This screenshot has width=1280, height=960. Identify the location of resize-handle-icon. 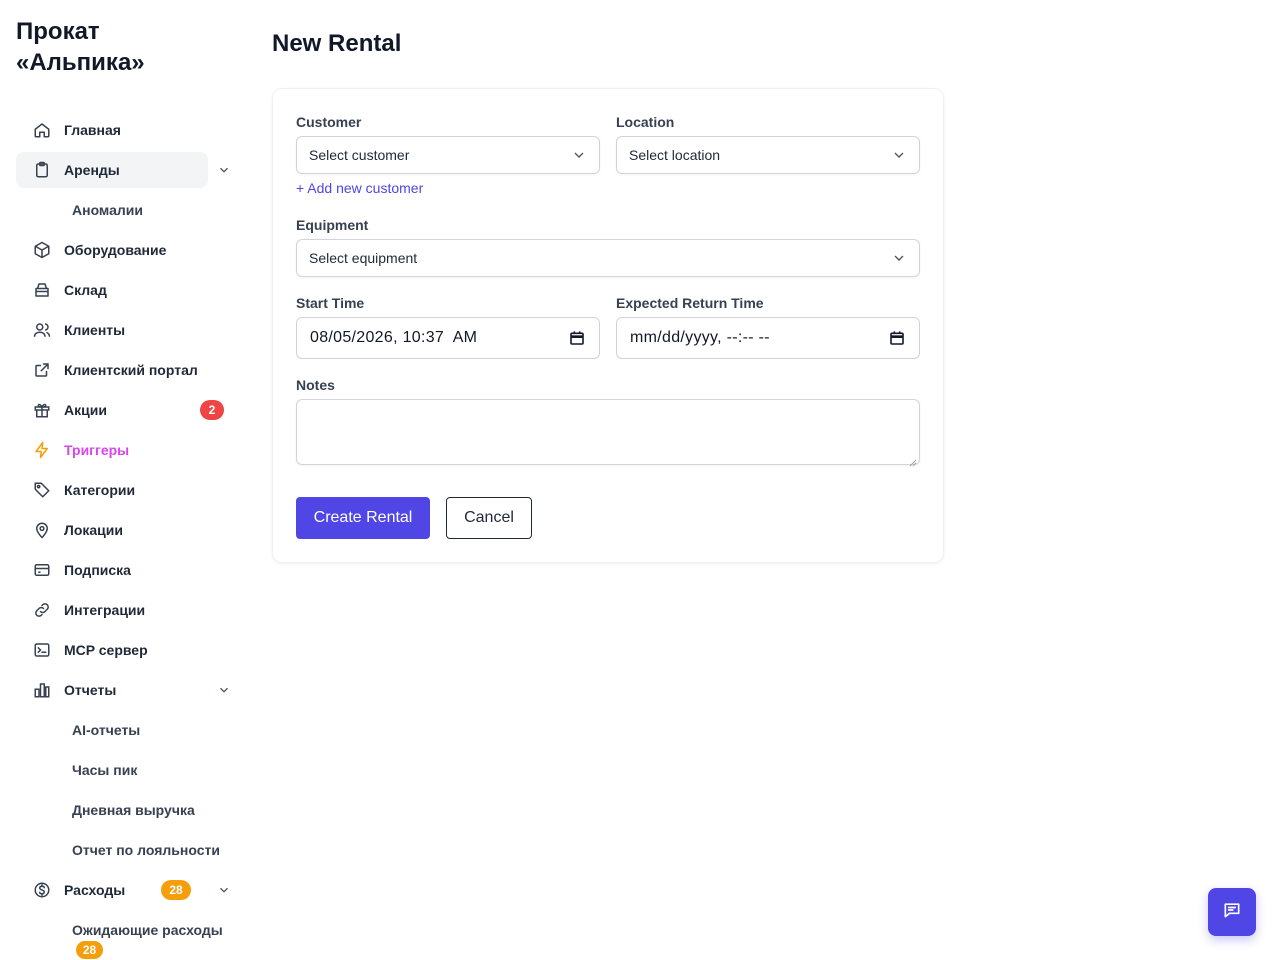
(913, 460).